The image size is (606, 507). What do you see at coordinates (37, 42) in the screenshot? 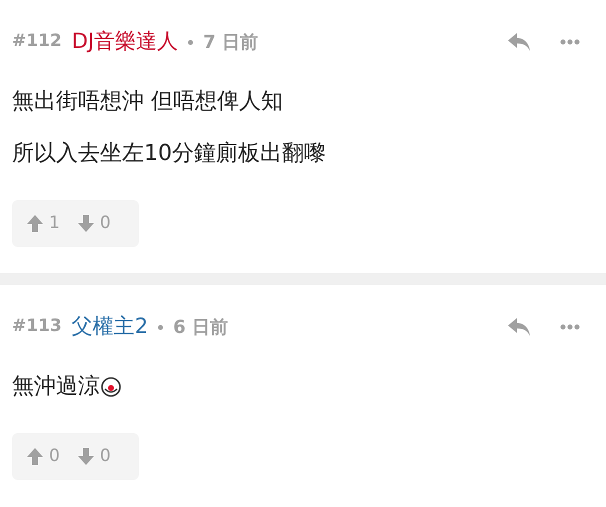
I see `post-number: #112` at bounding box center [37, 42].